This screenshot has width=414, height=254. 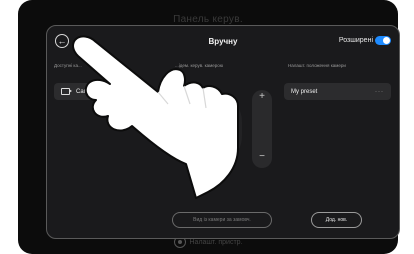 I want to click on camera-control-label: ...ідем. керув. камерою, so click(x=199, y=65).